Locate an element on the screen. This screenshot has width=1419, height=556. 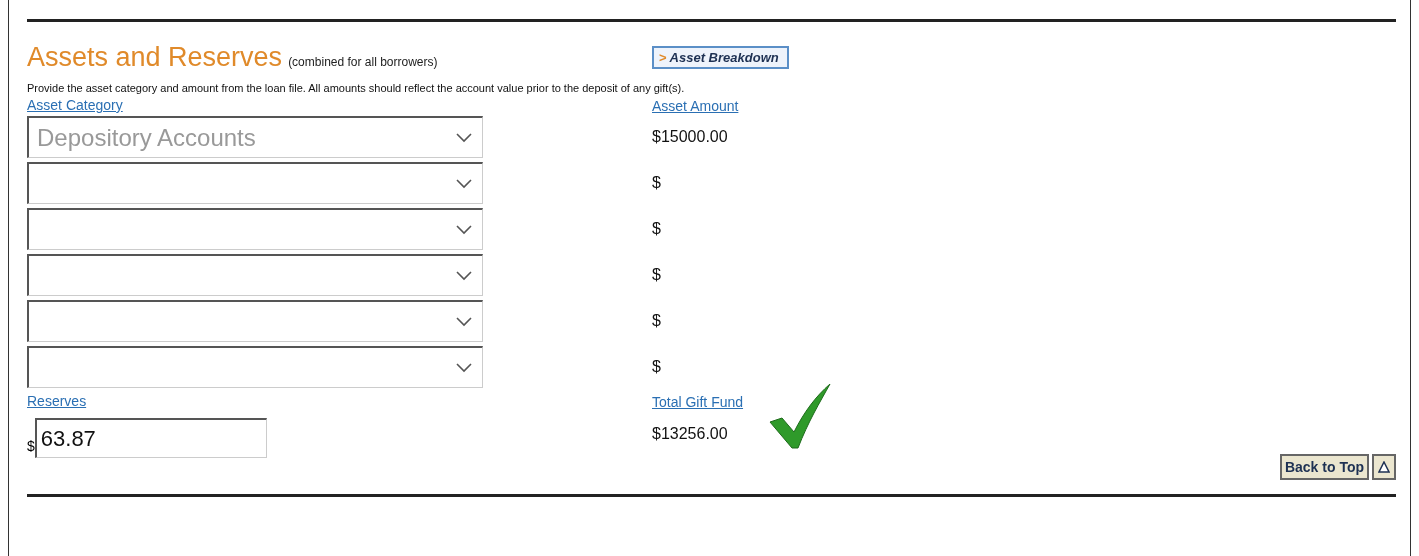
section-subtitle: (combined for all borrowers) is located at coordinates (363, 62).